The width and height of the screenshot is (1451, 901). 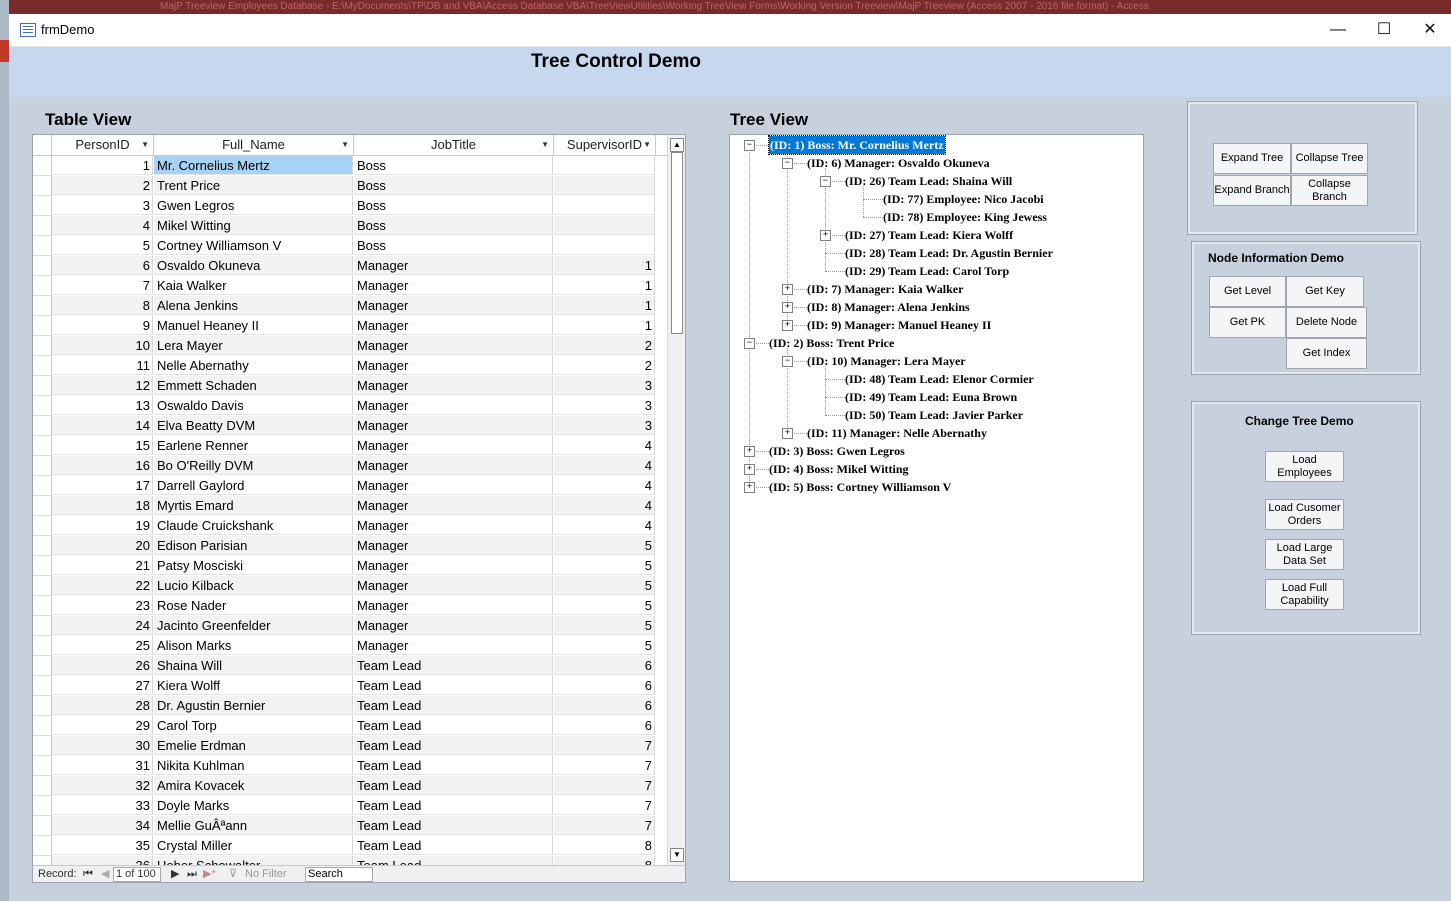 I want to click on table-row: 33 Doyle Marks Team Lead 7, so click(x=350, y=806).